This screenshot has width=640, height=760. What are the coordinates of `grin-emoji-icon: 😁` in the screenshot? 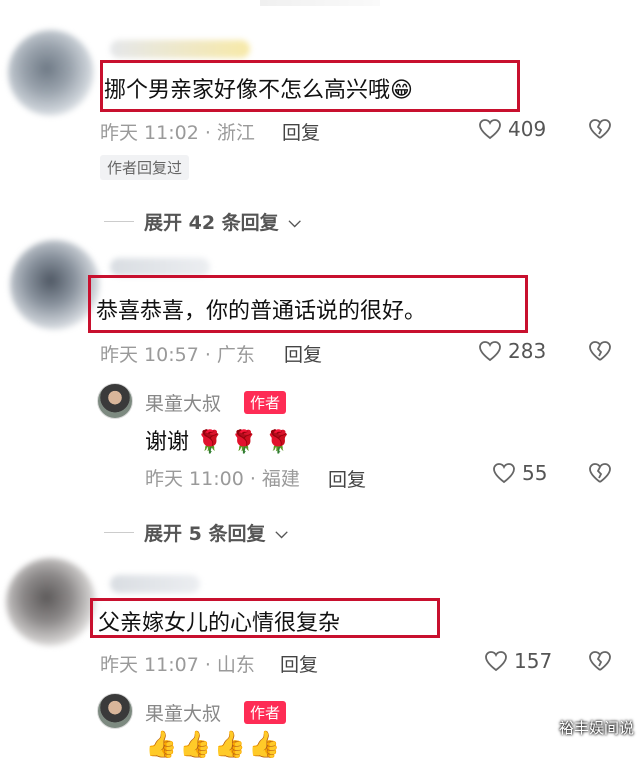 It's located at (401, 90).